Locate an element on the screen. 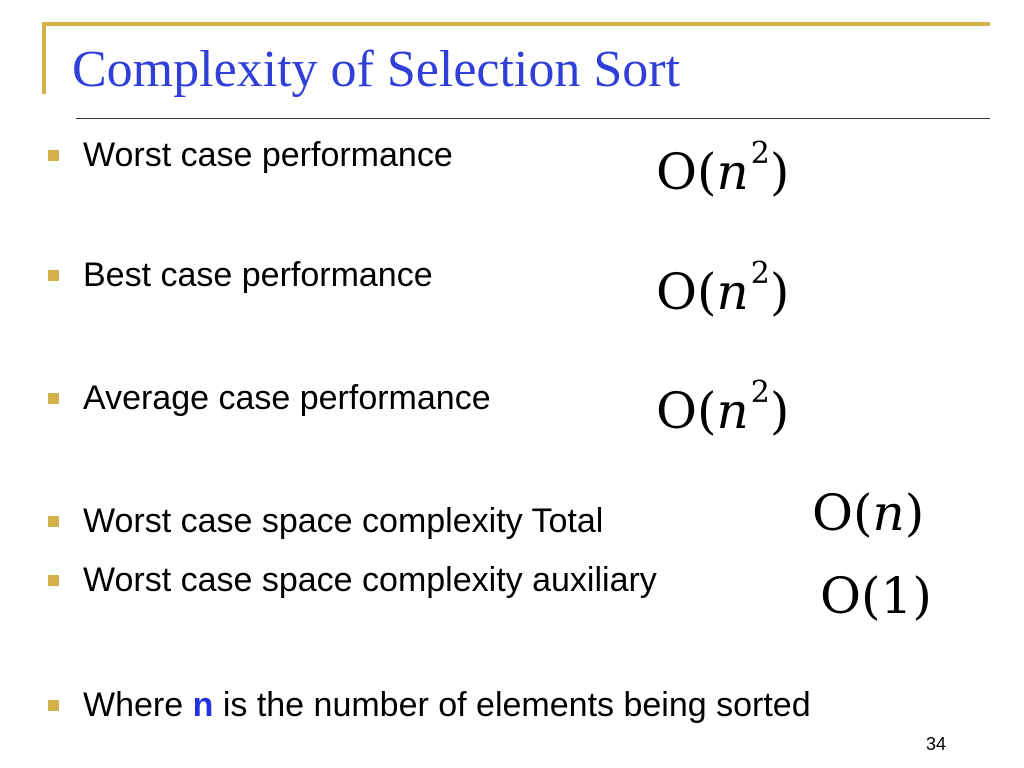 The width and height of the screenshot is (1024, 768). slide-title: Complexity of Selection Sort is located at coordinates (376, 69).